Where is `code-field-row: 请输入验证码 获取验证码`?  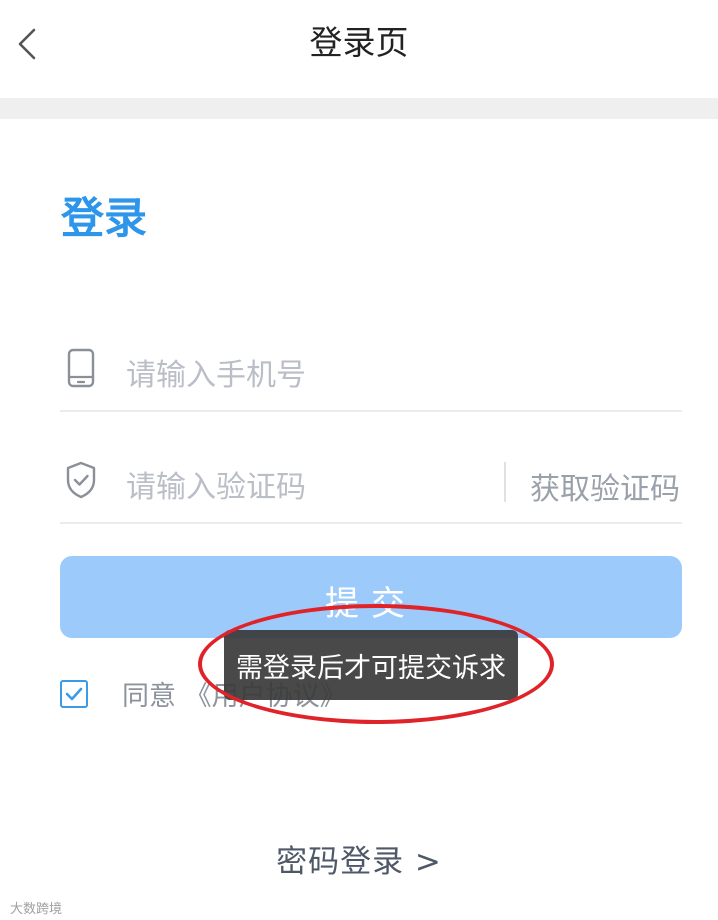 code-field-row: 请输入验证码 获取验证码 is located at coordinates (371, 468).